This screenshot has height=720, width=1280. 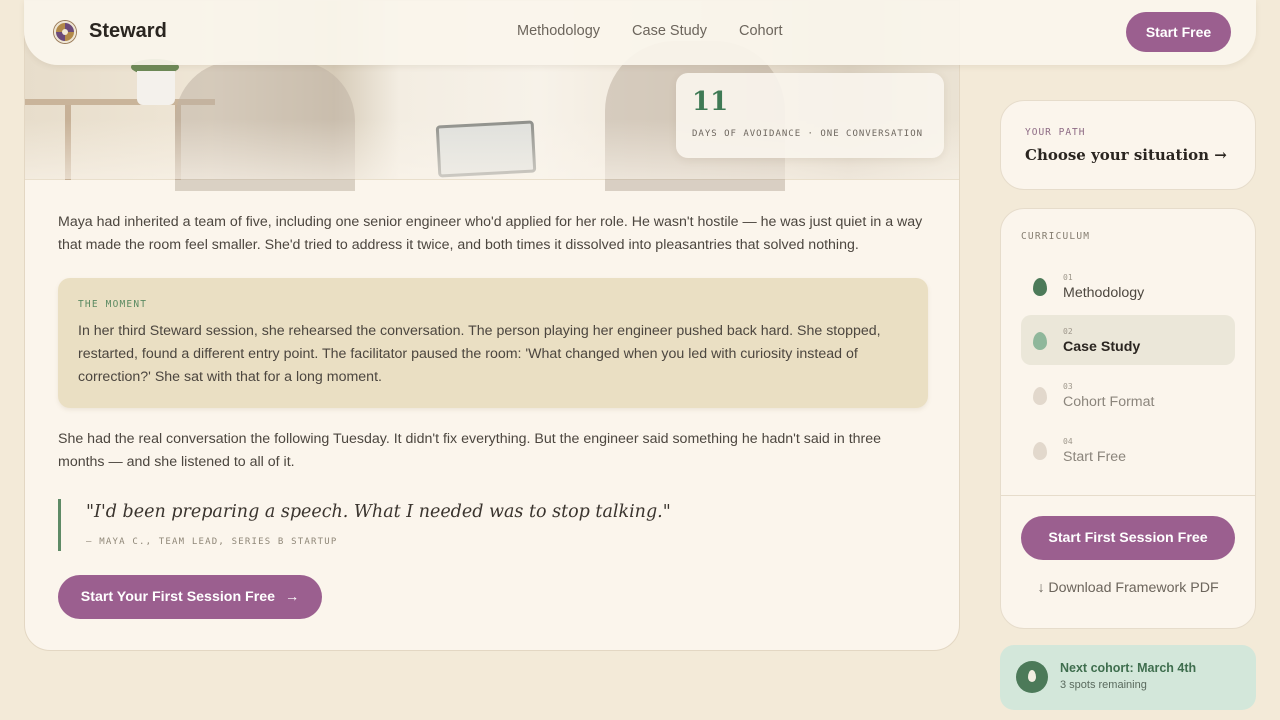 What do you see at coordinates (1068, 331) in the screenshot?
I see `curriculum-item-number: 02` at bounding box center [1068, 331].